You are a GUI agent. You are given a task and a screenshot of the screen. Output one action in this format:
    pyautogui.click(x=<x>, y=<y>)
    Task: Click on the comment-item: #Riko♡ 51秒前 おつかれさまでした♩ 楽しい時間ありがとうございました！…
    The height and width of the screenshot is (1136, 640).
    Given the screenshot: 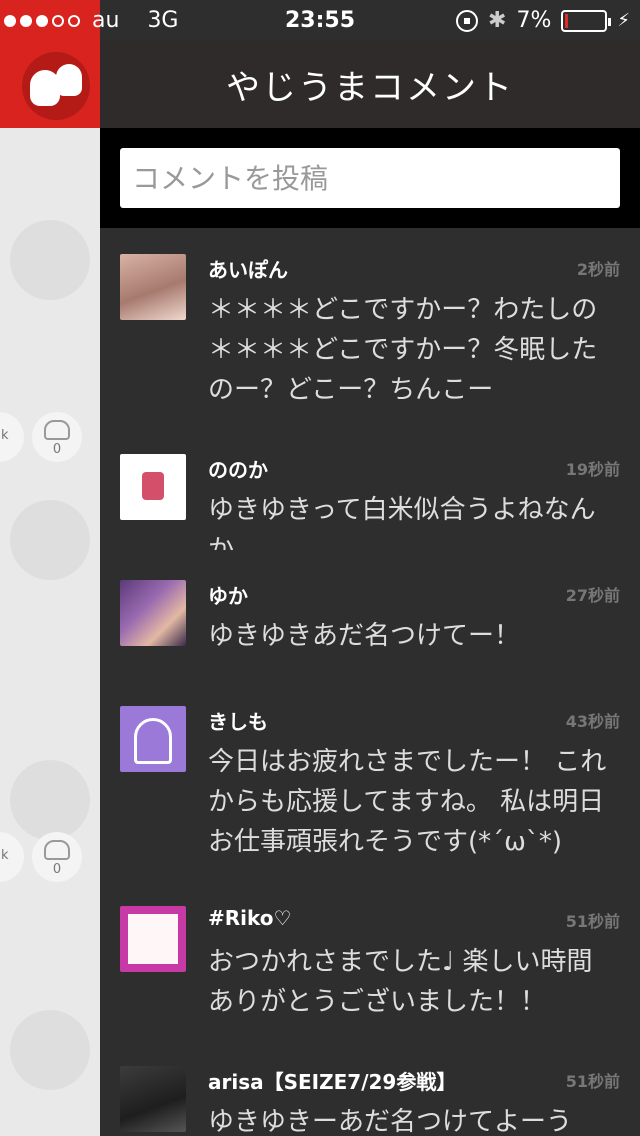 What is the action you would take?
    pyautogui.click(x=370, y=966)
    